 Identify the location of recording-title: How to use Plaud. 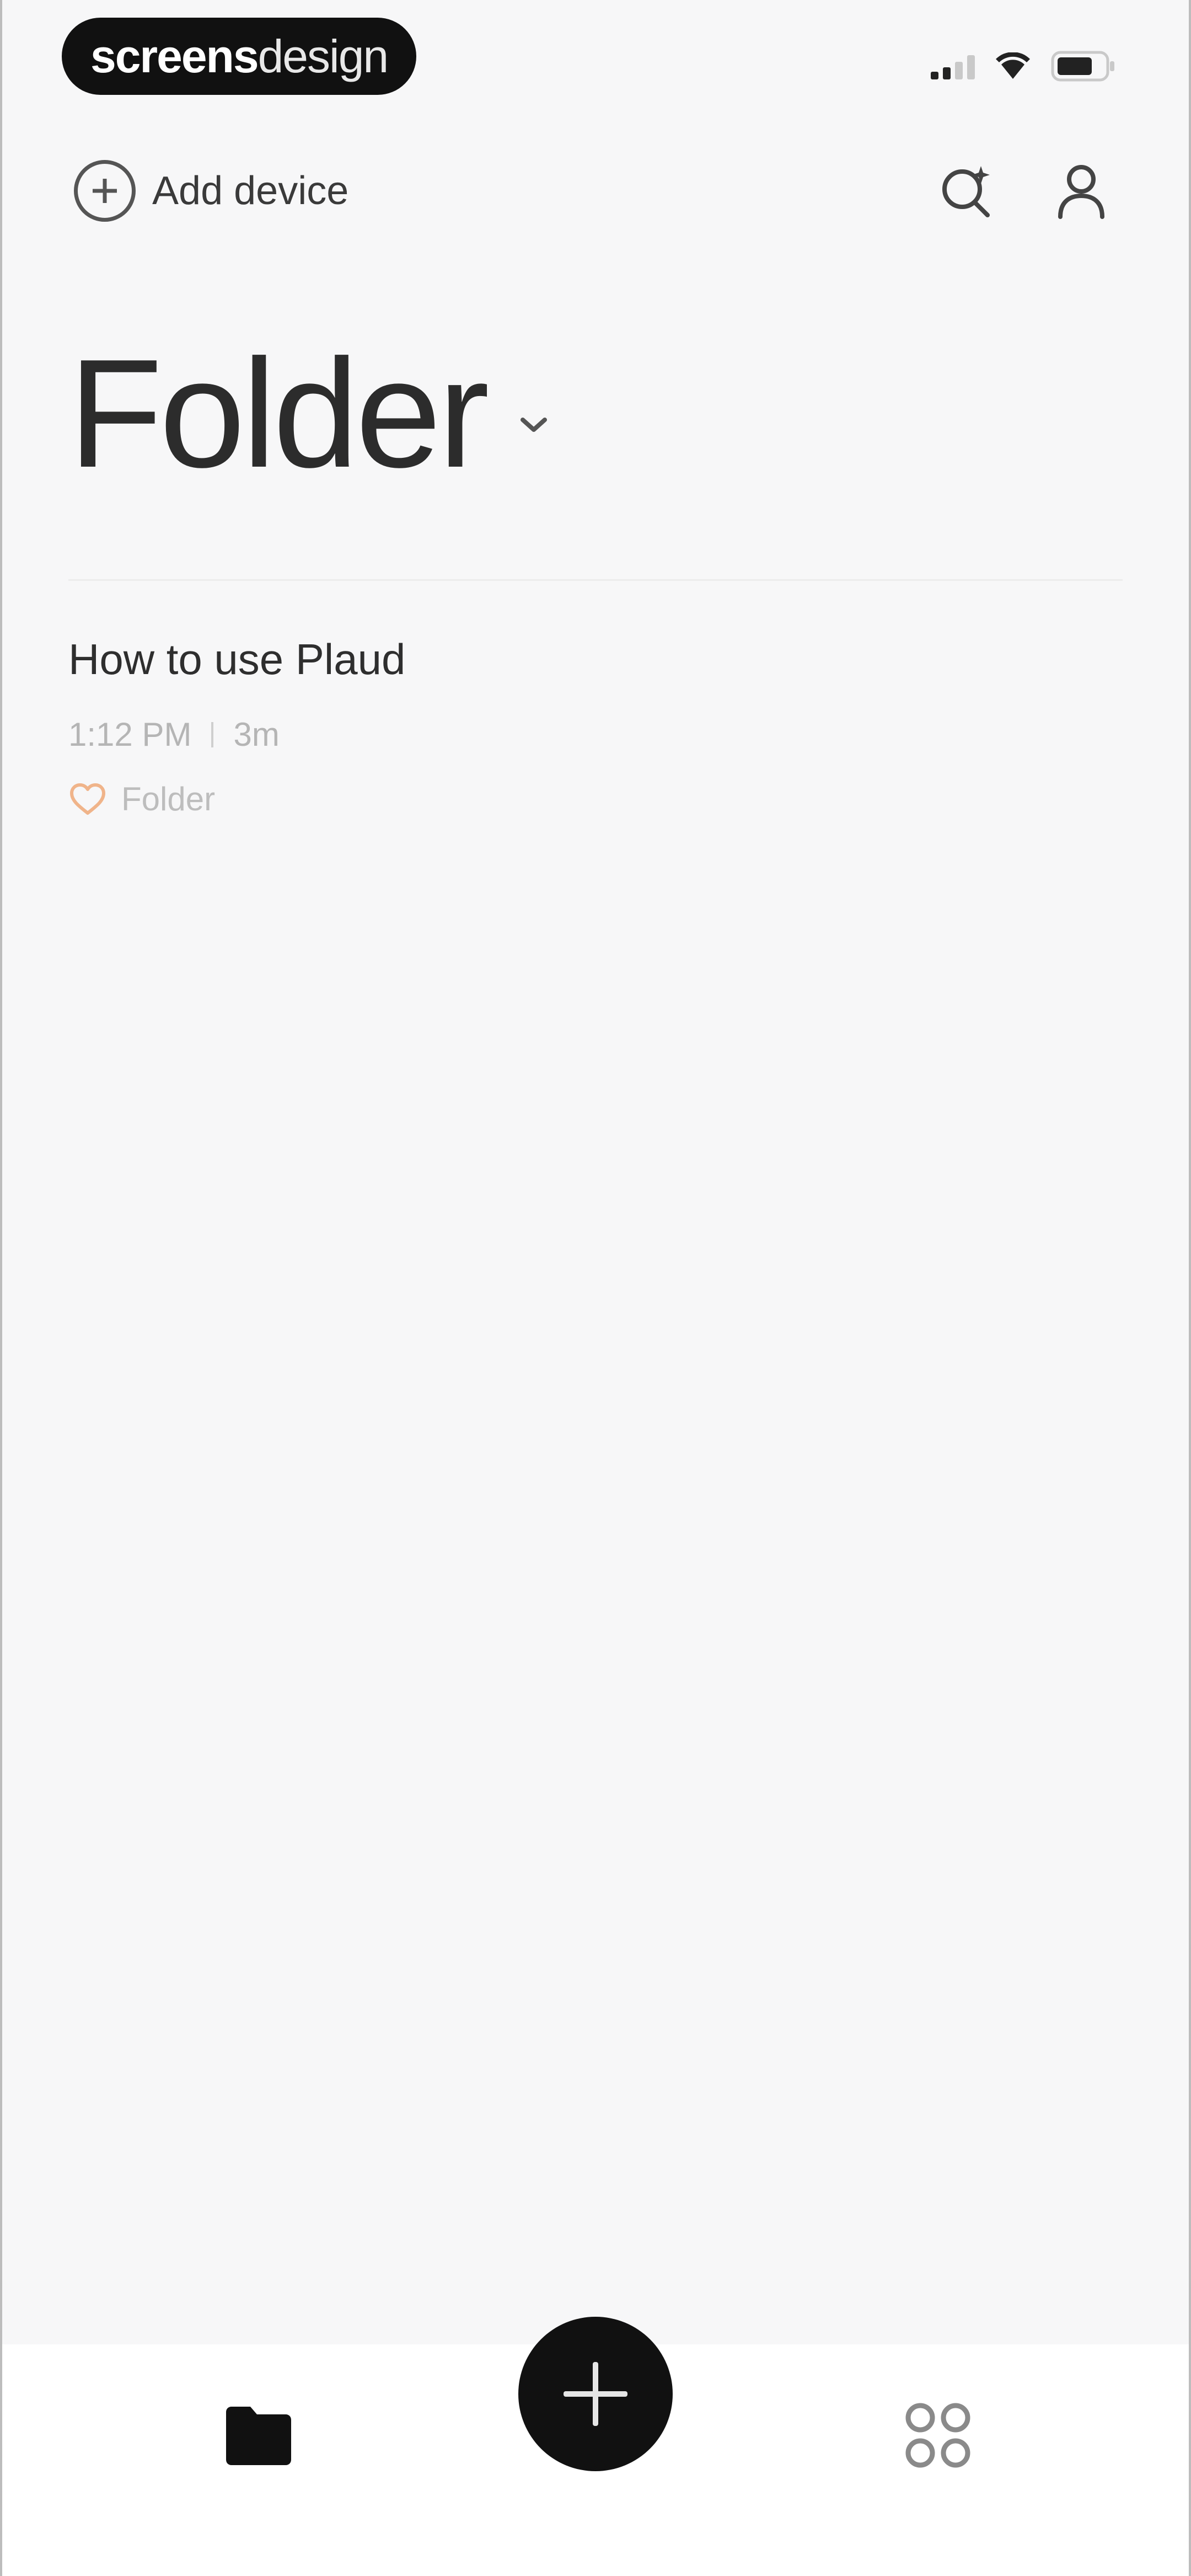
(237, 659).